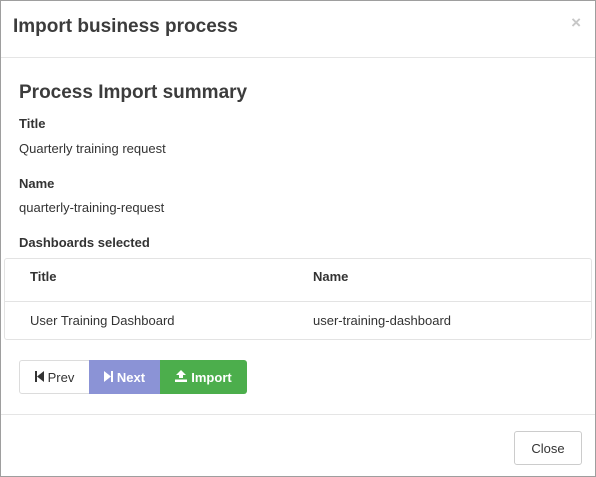  Describe the element at coordinates (211, 377) in the screenshot. I see `import-label: Import` at that location.